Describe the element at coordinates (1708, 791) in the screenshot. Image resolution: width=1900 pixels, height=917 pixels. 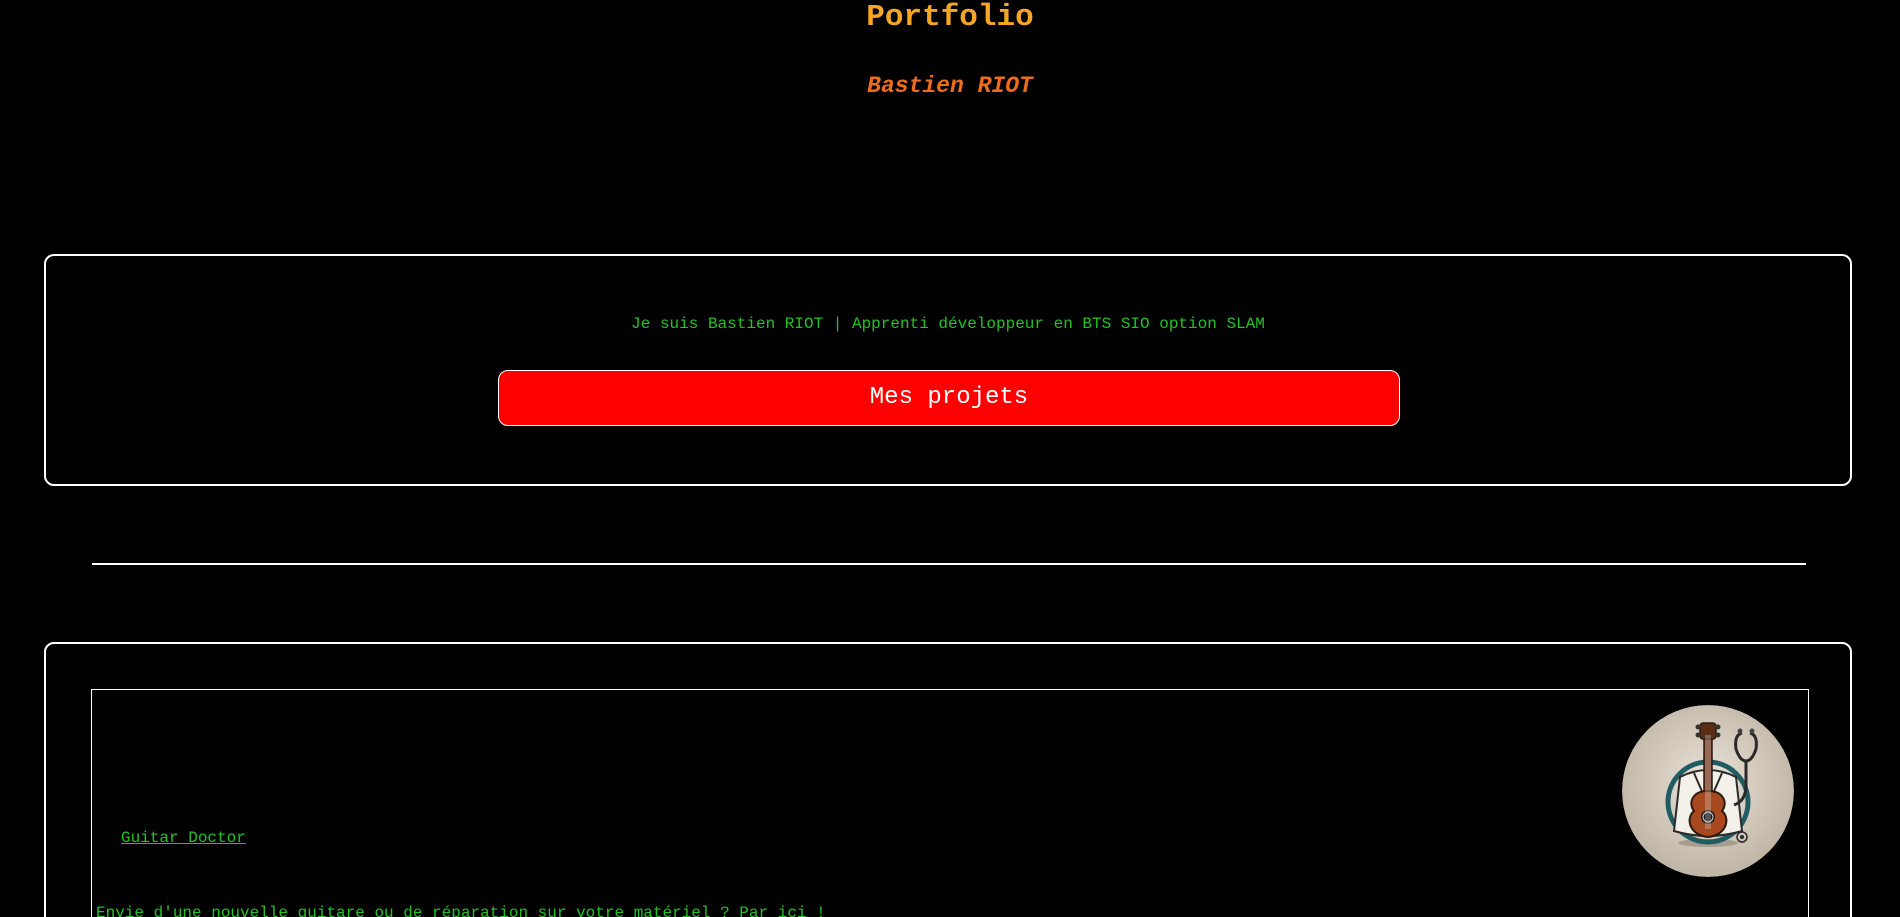
I see `guitar-doctor-logo-icon` at that location.